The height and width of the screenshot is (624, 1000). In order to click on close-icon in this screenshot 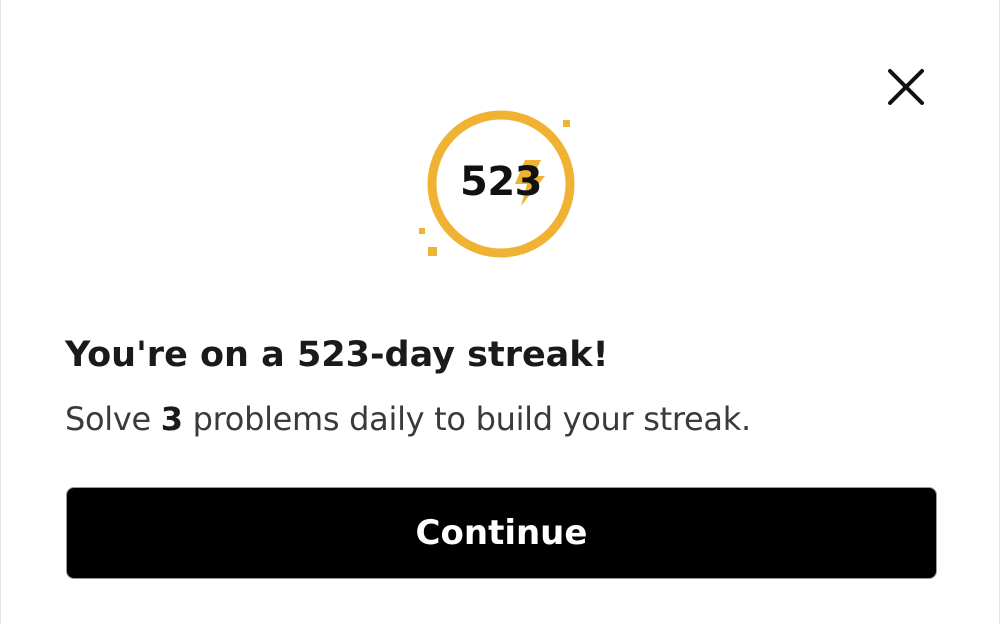, I will do `click(906, 87)`.